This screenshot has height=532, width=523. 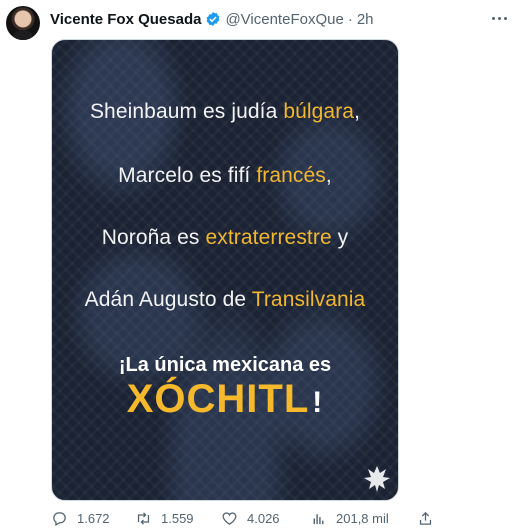 I want to click on heart-icon, so click(x=229, y=518).